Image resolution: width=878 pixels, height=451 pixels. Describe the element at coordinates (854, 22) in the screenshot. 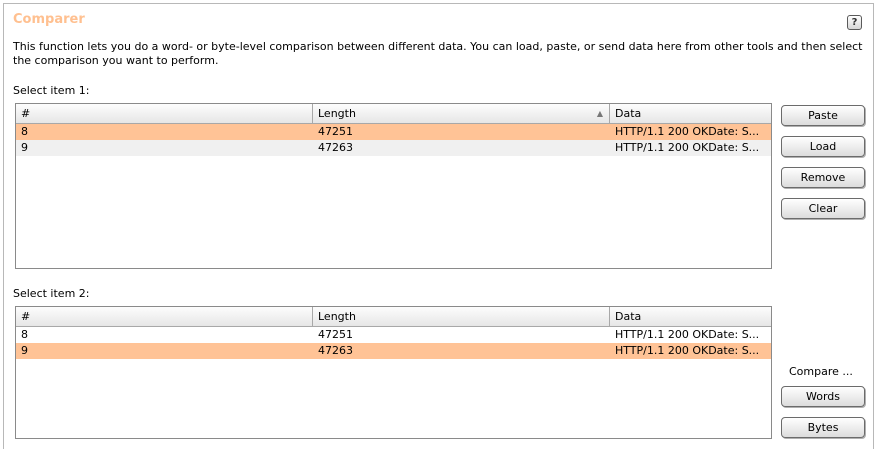

I see `help-icon: ?` at that location.